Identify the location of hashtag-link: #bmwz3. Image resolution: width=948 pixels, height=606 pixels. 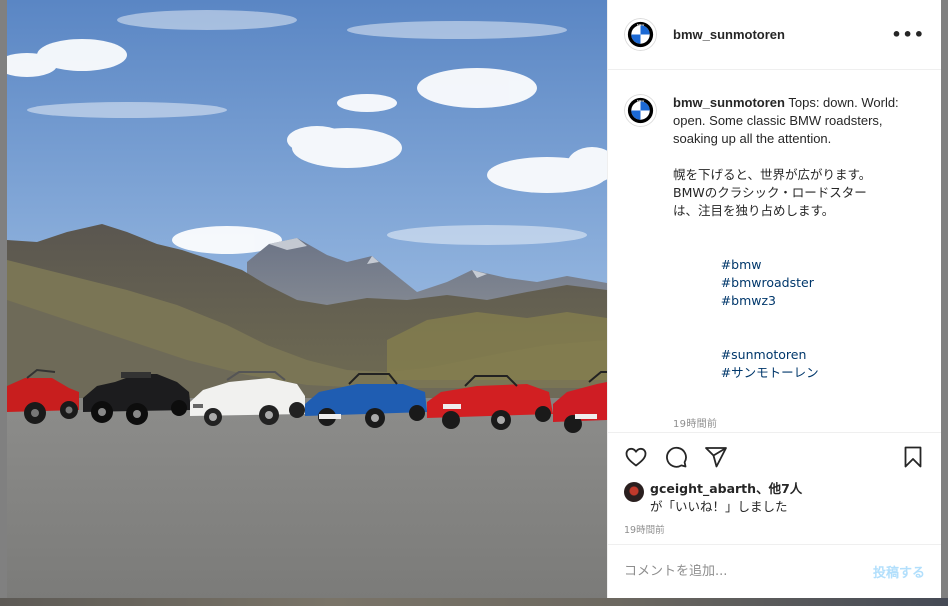
(748, 300).